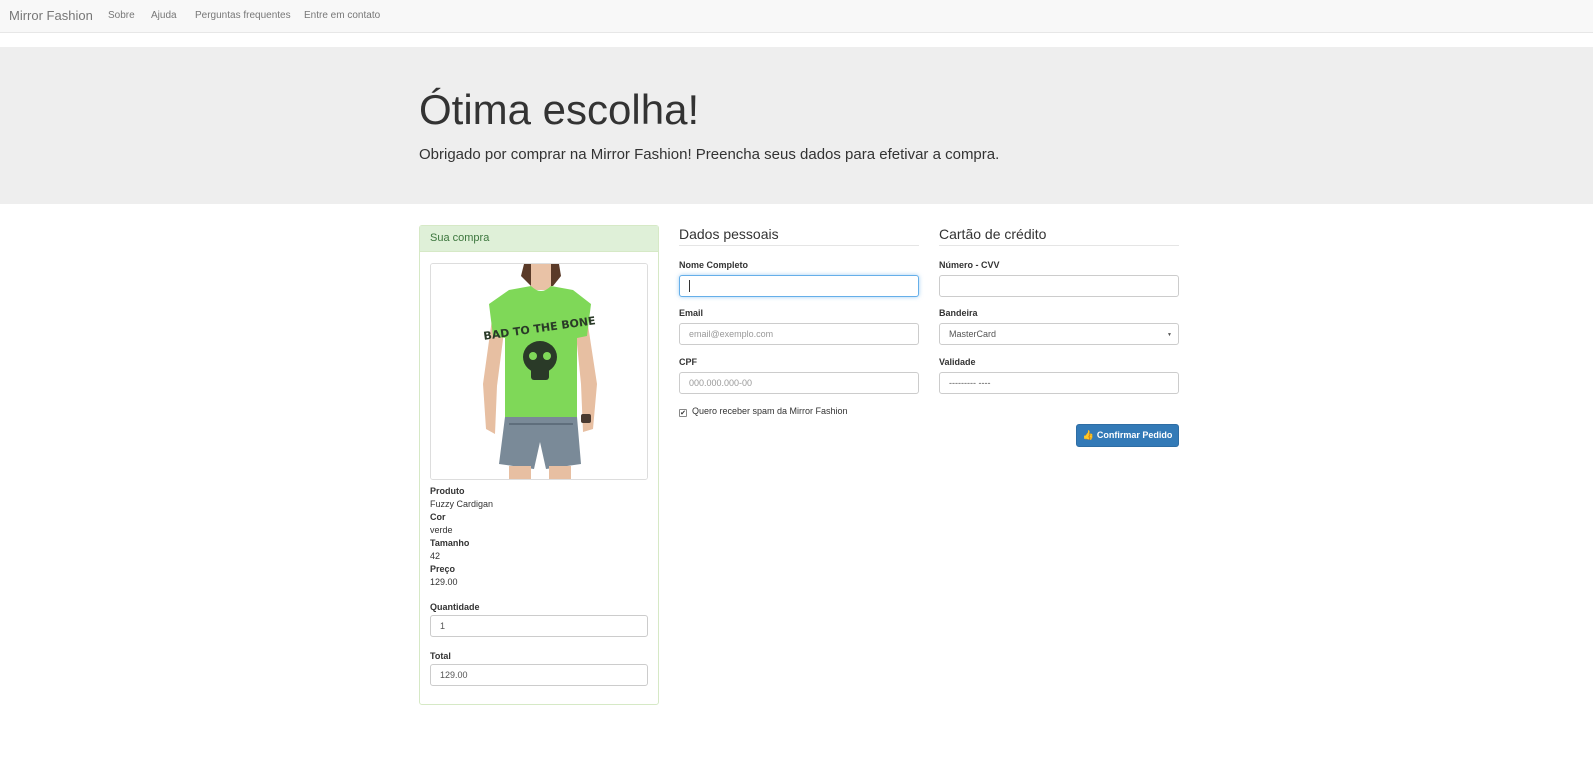 The image size is (1593, 767). What do you see at coordinates (969, 265) in the screenshot?
I see `card-number-label: Número - CVV` at bounding box center [969, 265].